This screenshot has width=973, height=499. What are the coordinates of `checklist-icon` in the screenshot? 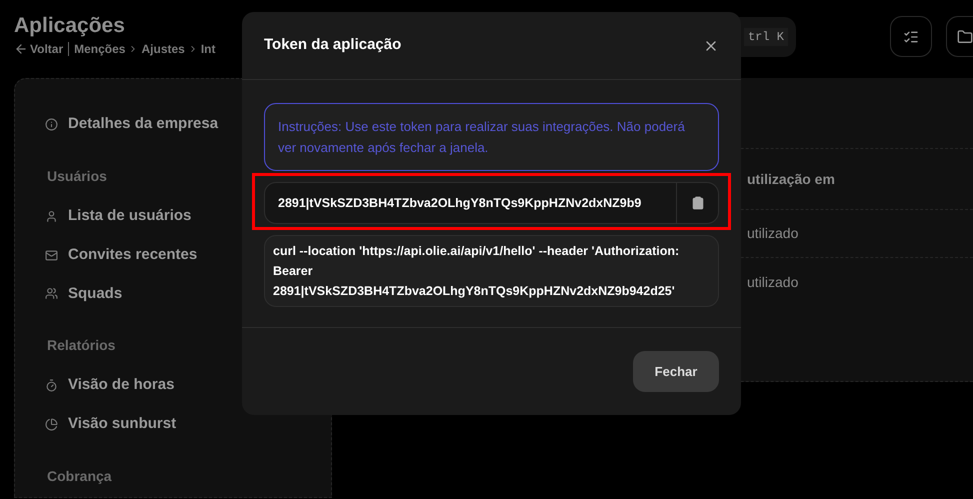 It's located at (911, 36).